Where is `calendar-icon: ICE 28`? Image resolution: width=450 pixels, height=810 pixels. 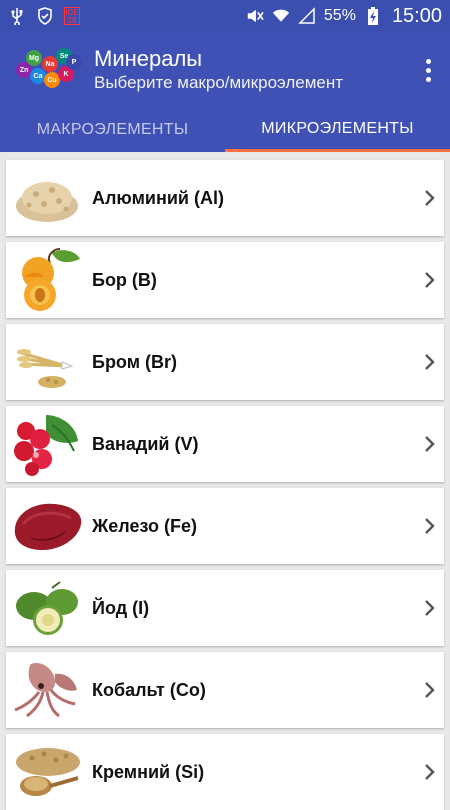 calendar-icon: ICE 28 is located at coordinates (72, 16).